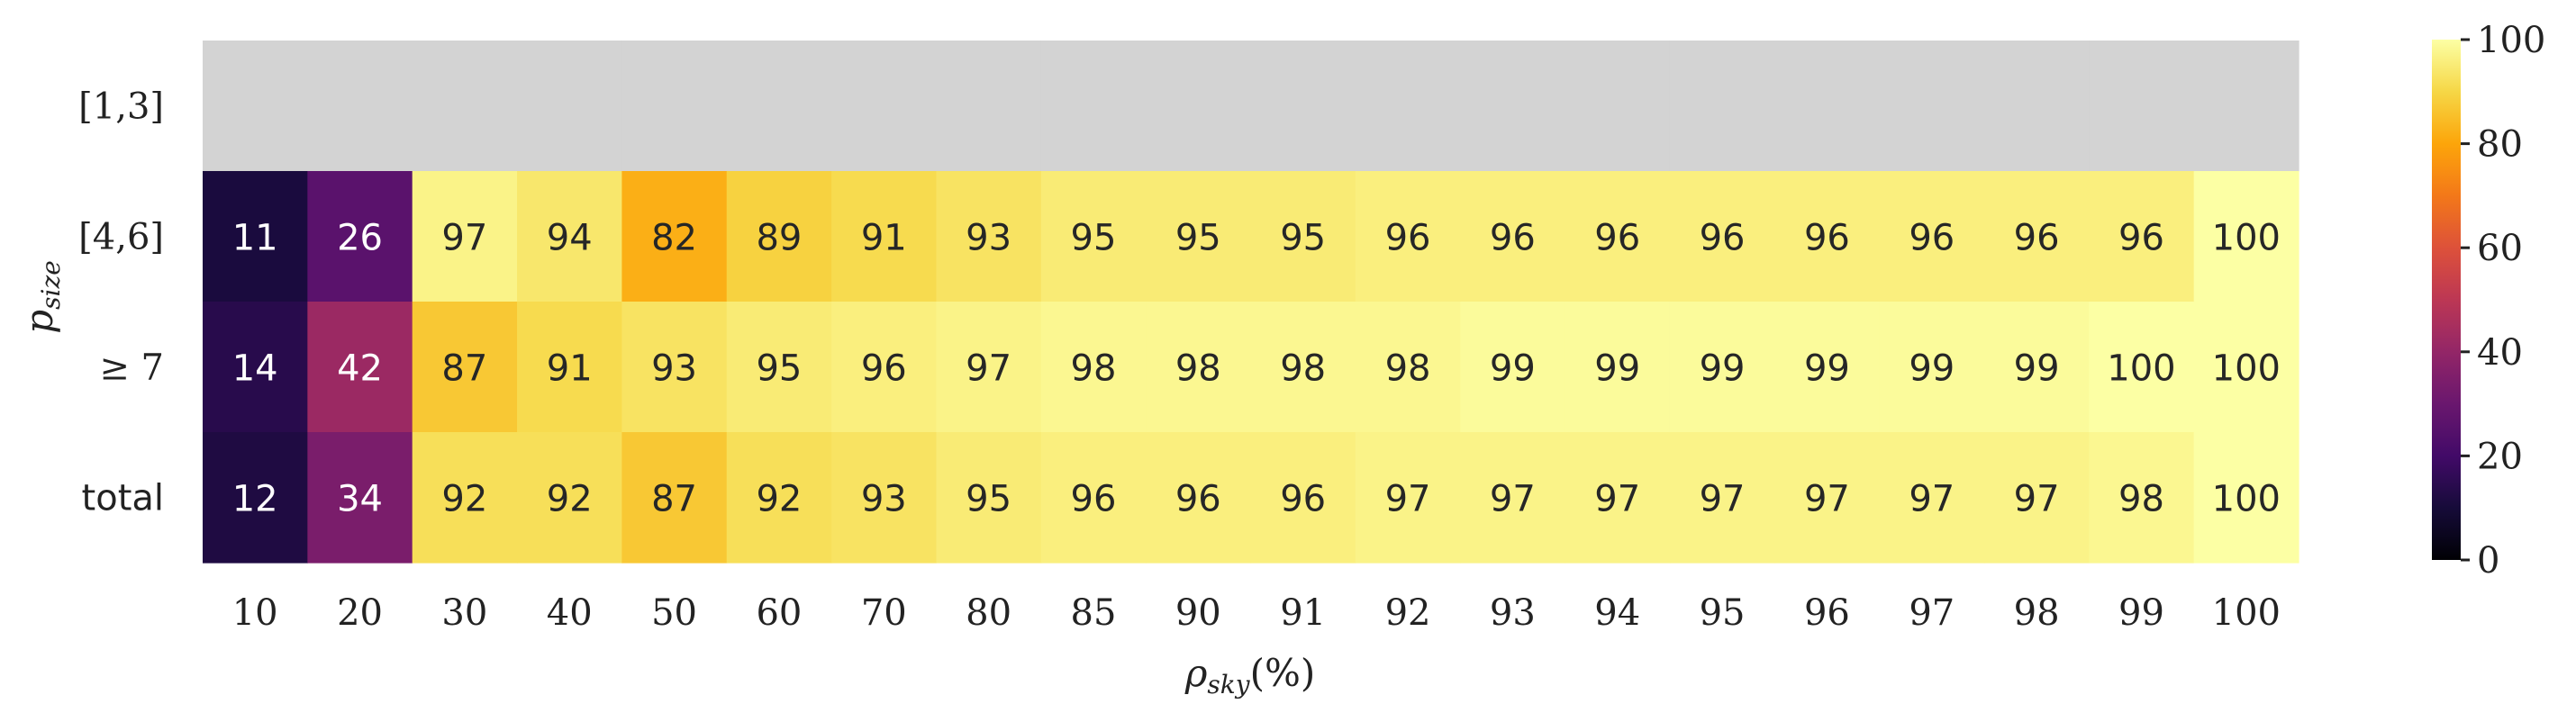 Image resolution: width=2576 pixels, height=722 pixels. Describe the element at coordinates (255, 369) in the screenshot. I see `cell-value-label: 14` at that location.